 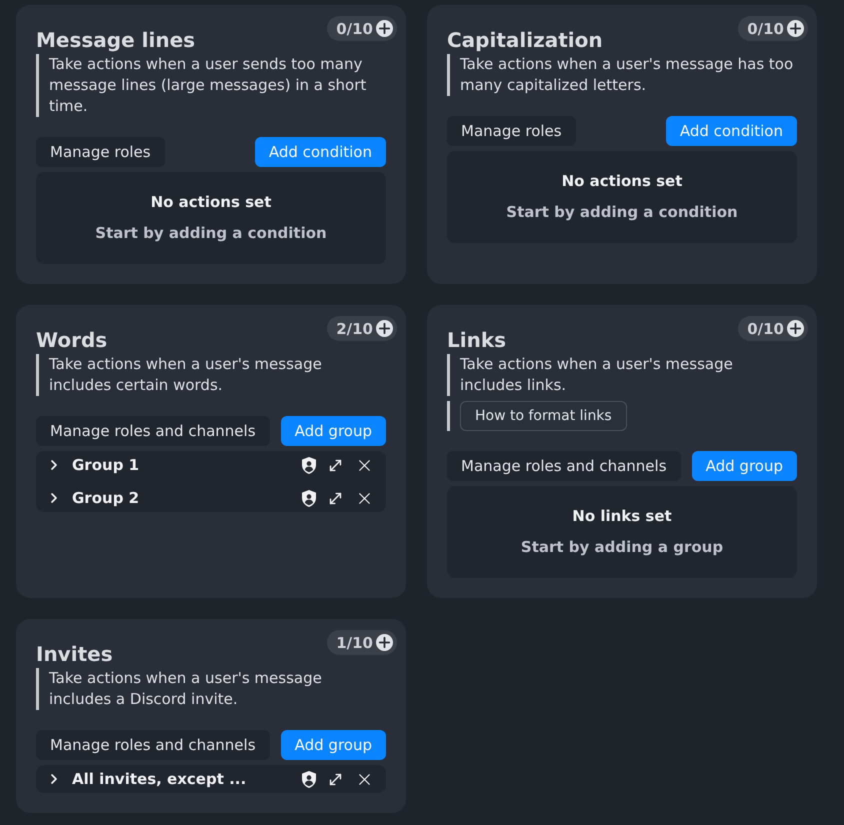 What do you see at coordinates (186, 375) in the screenshot?
I see `card-description: Take actions when a user's message includes certain words.` at bounding box center [186, 375].